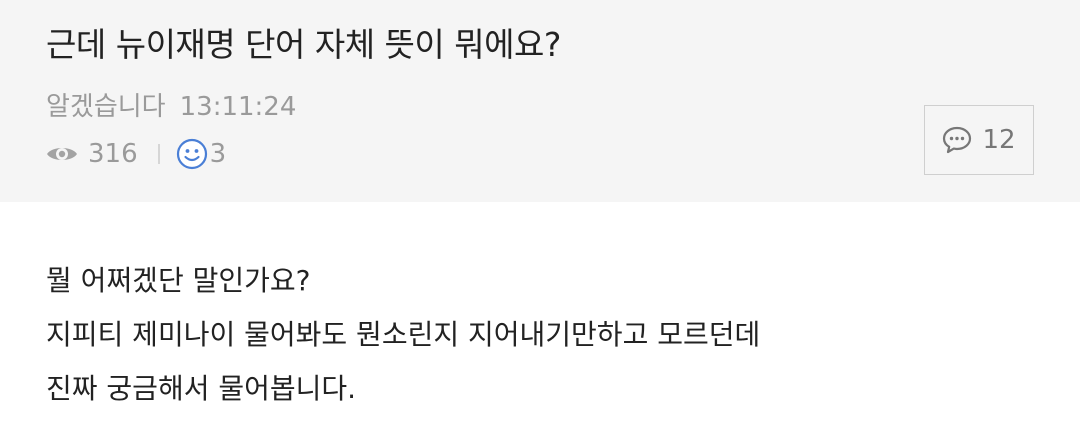 This screenshot has width=1080, height=436. What do you see at coordinates (113, 154) in the screenshot?
I see `view-count: 316` at bounding box center [113, 154].